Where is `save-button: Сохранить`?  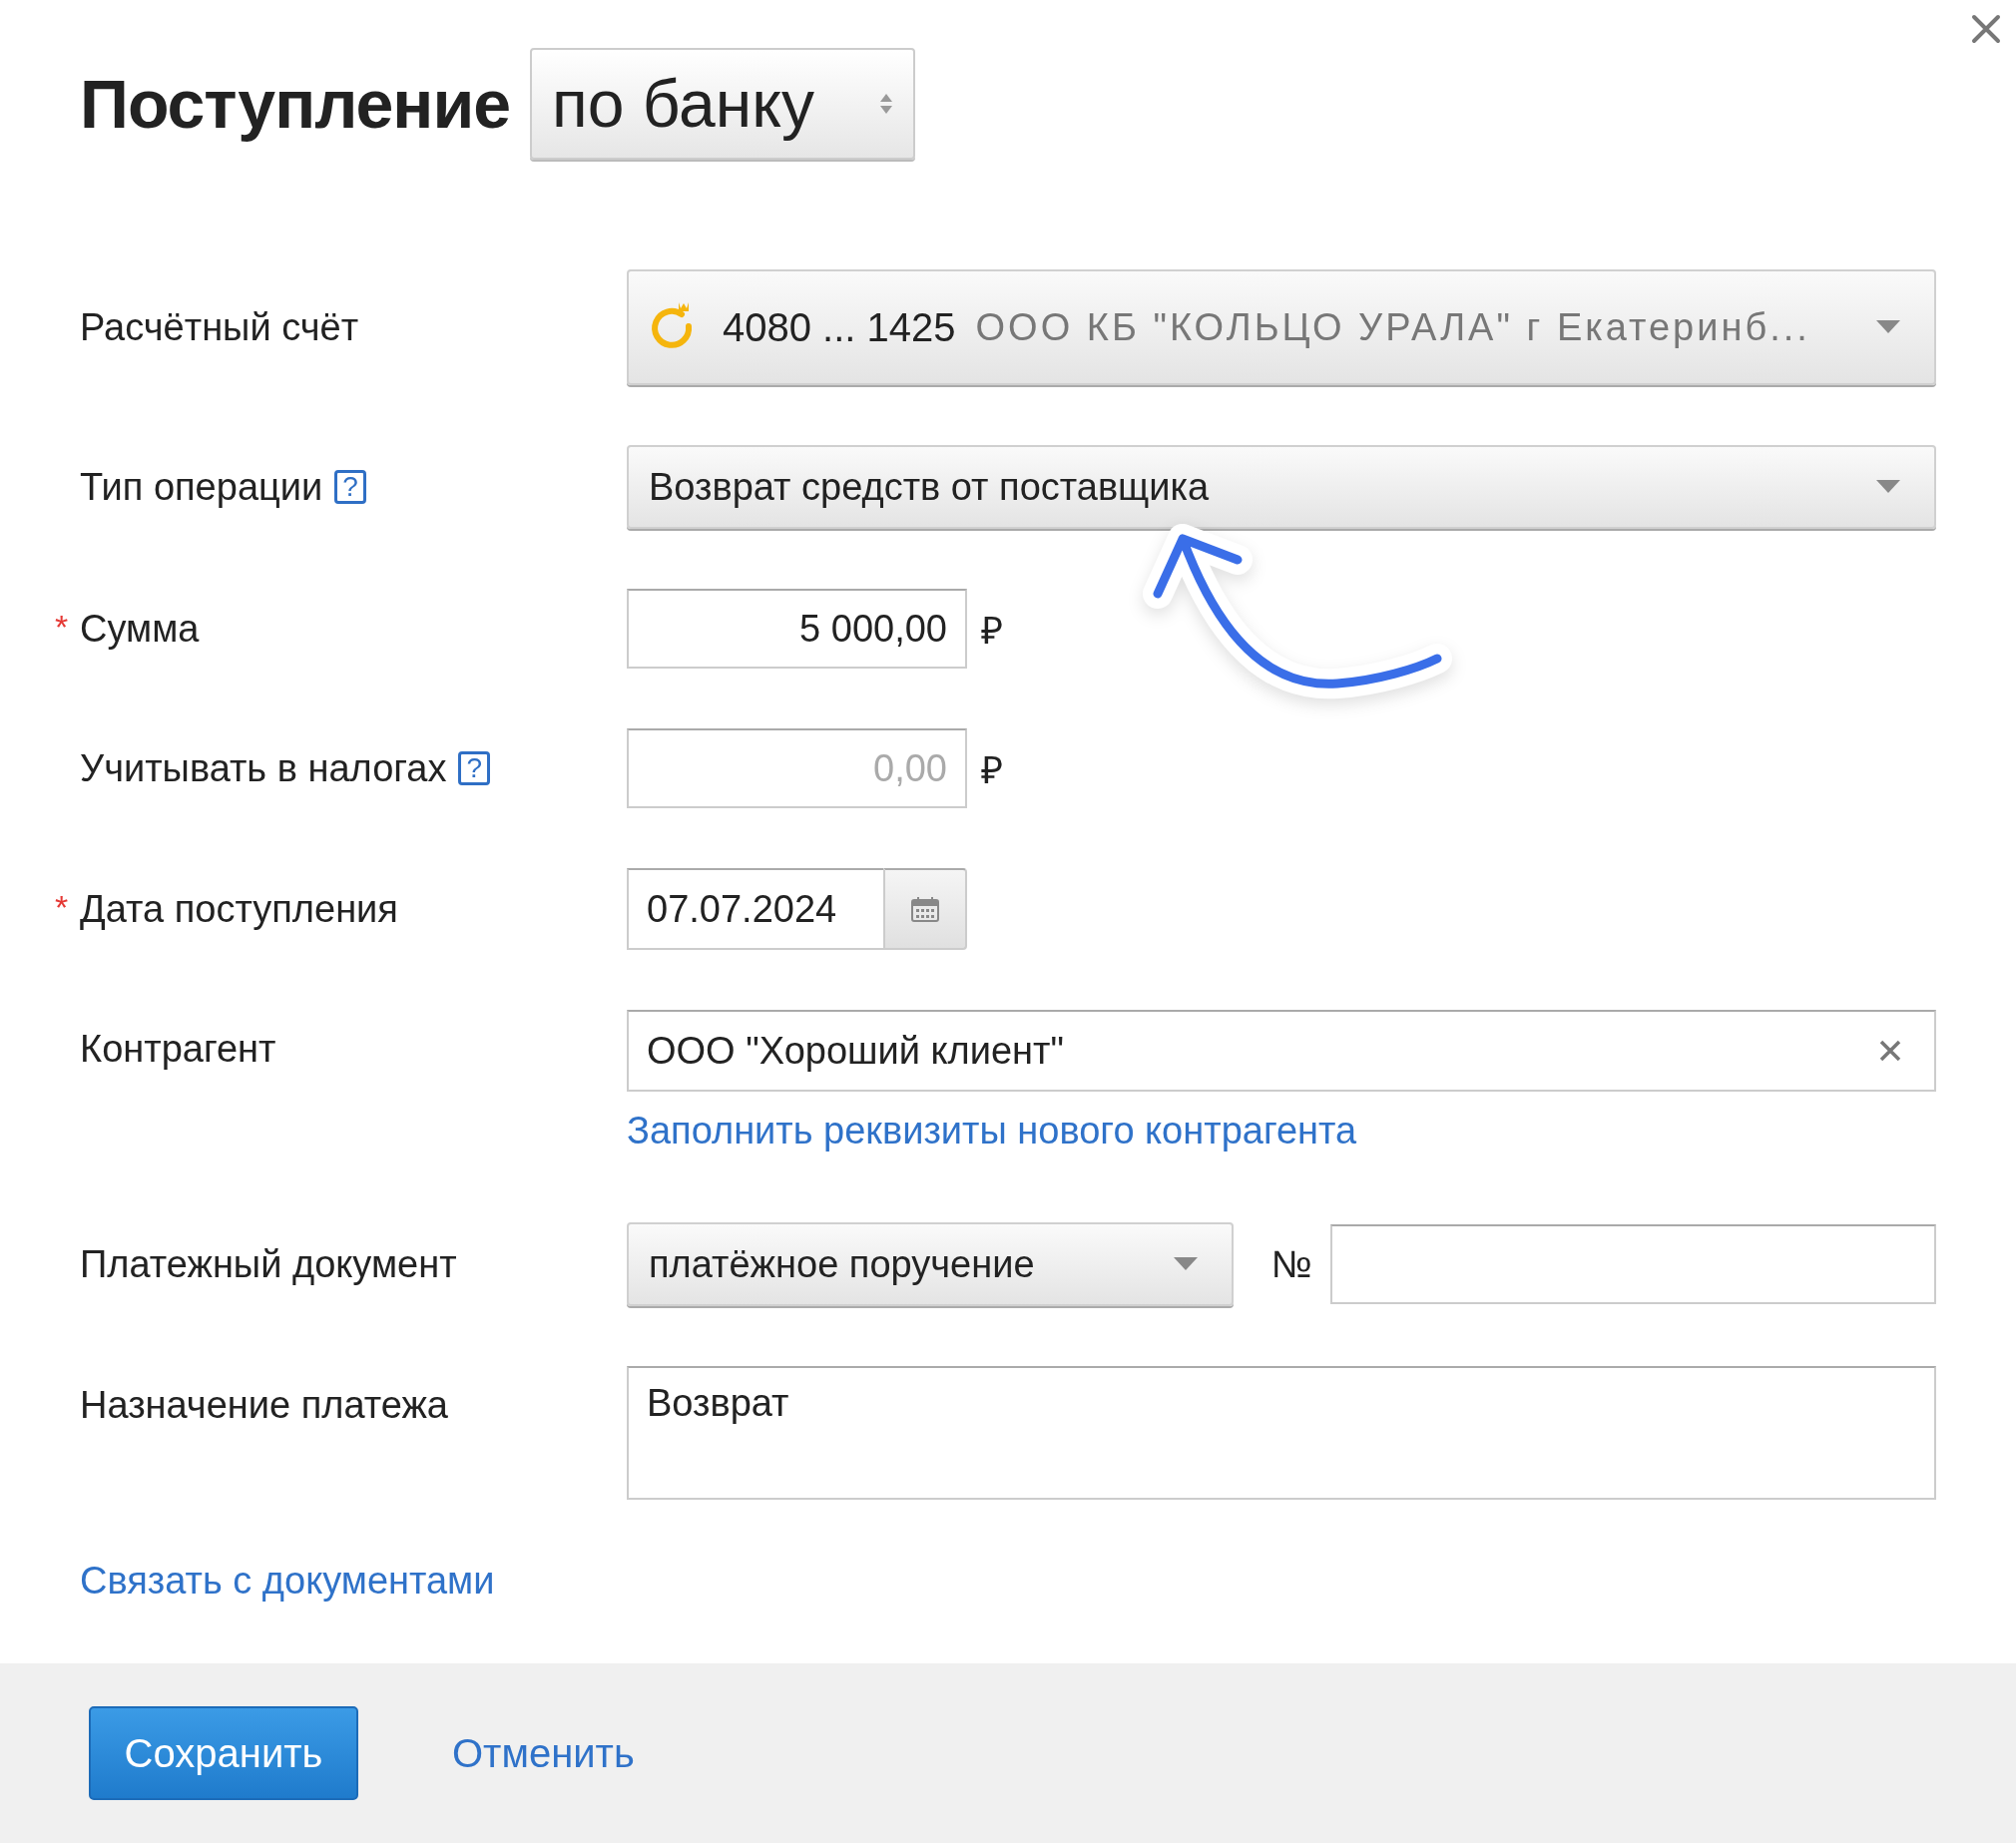 save-button: Сохранить is located at coordinates (223, 1753).